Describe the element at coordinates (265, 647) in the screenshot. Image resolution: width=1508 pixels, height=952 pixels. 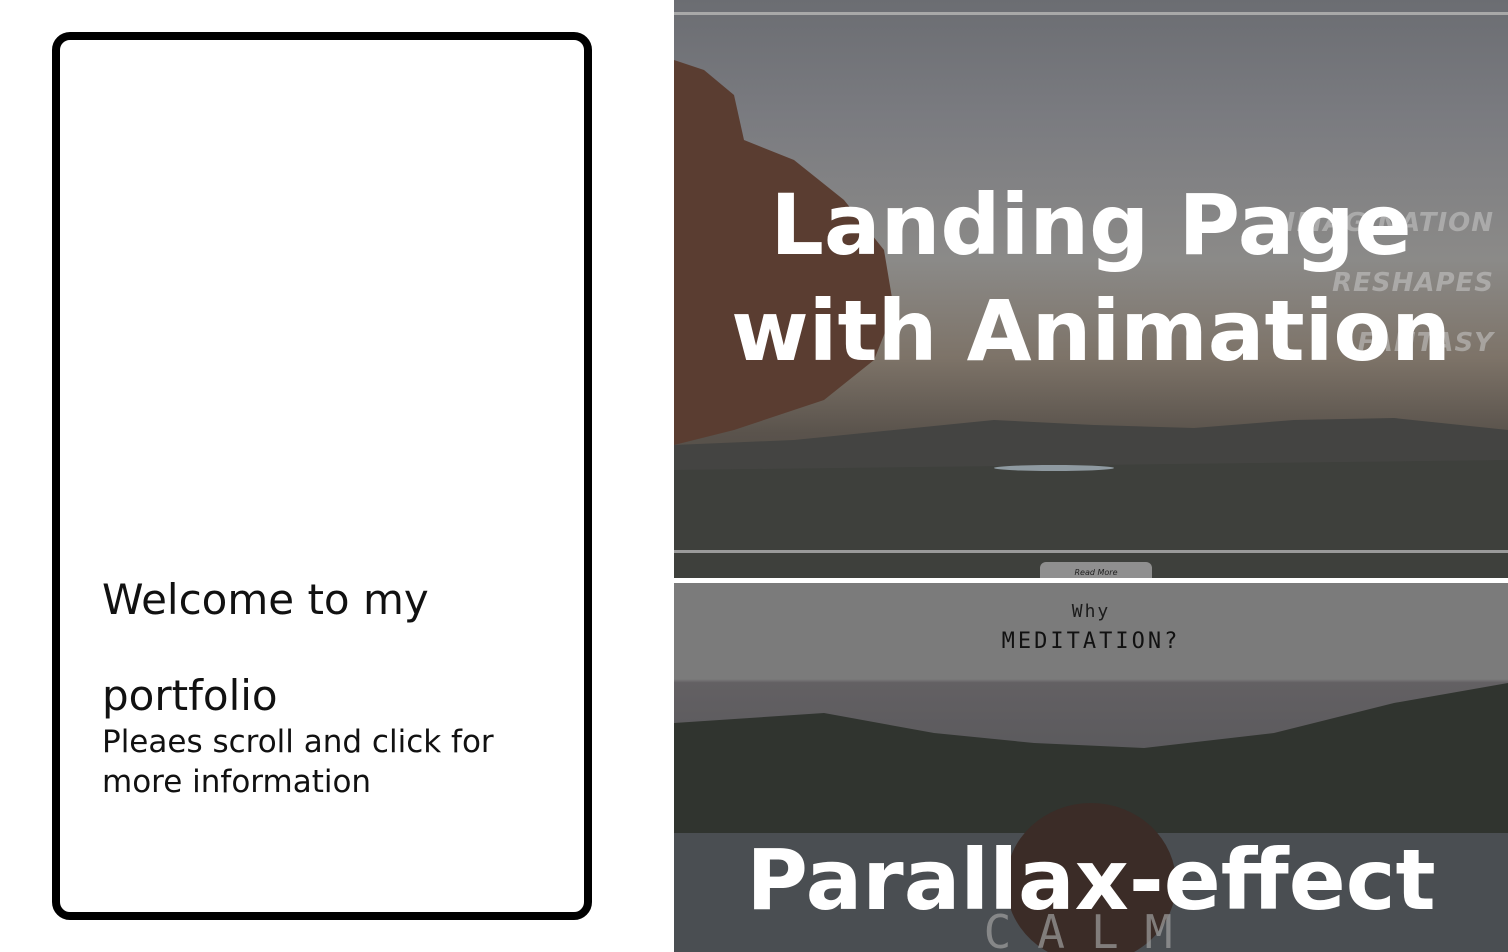
I see `welcome-heading: Welcome to my portfolio` at that location.